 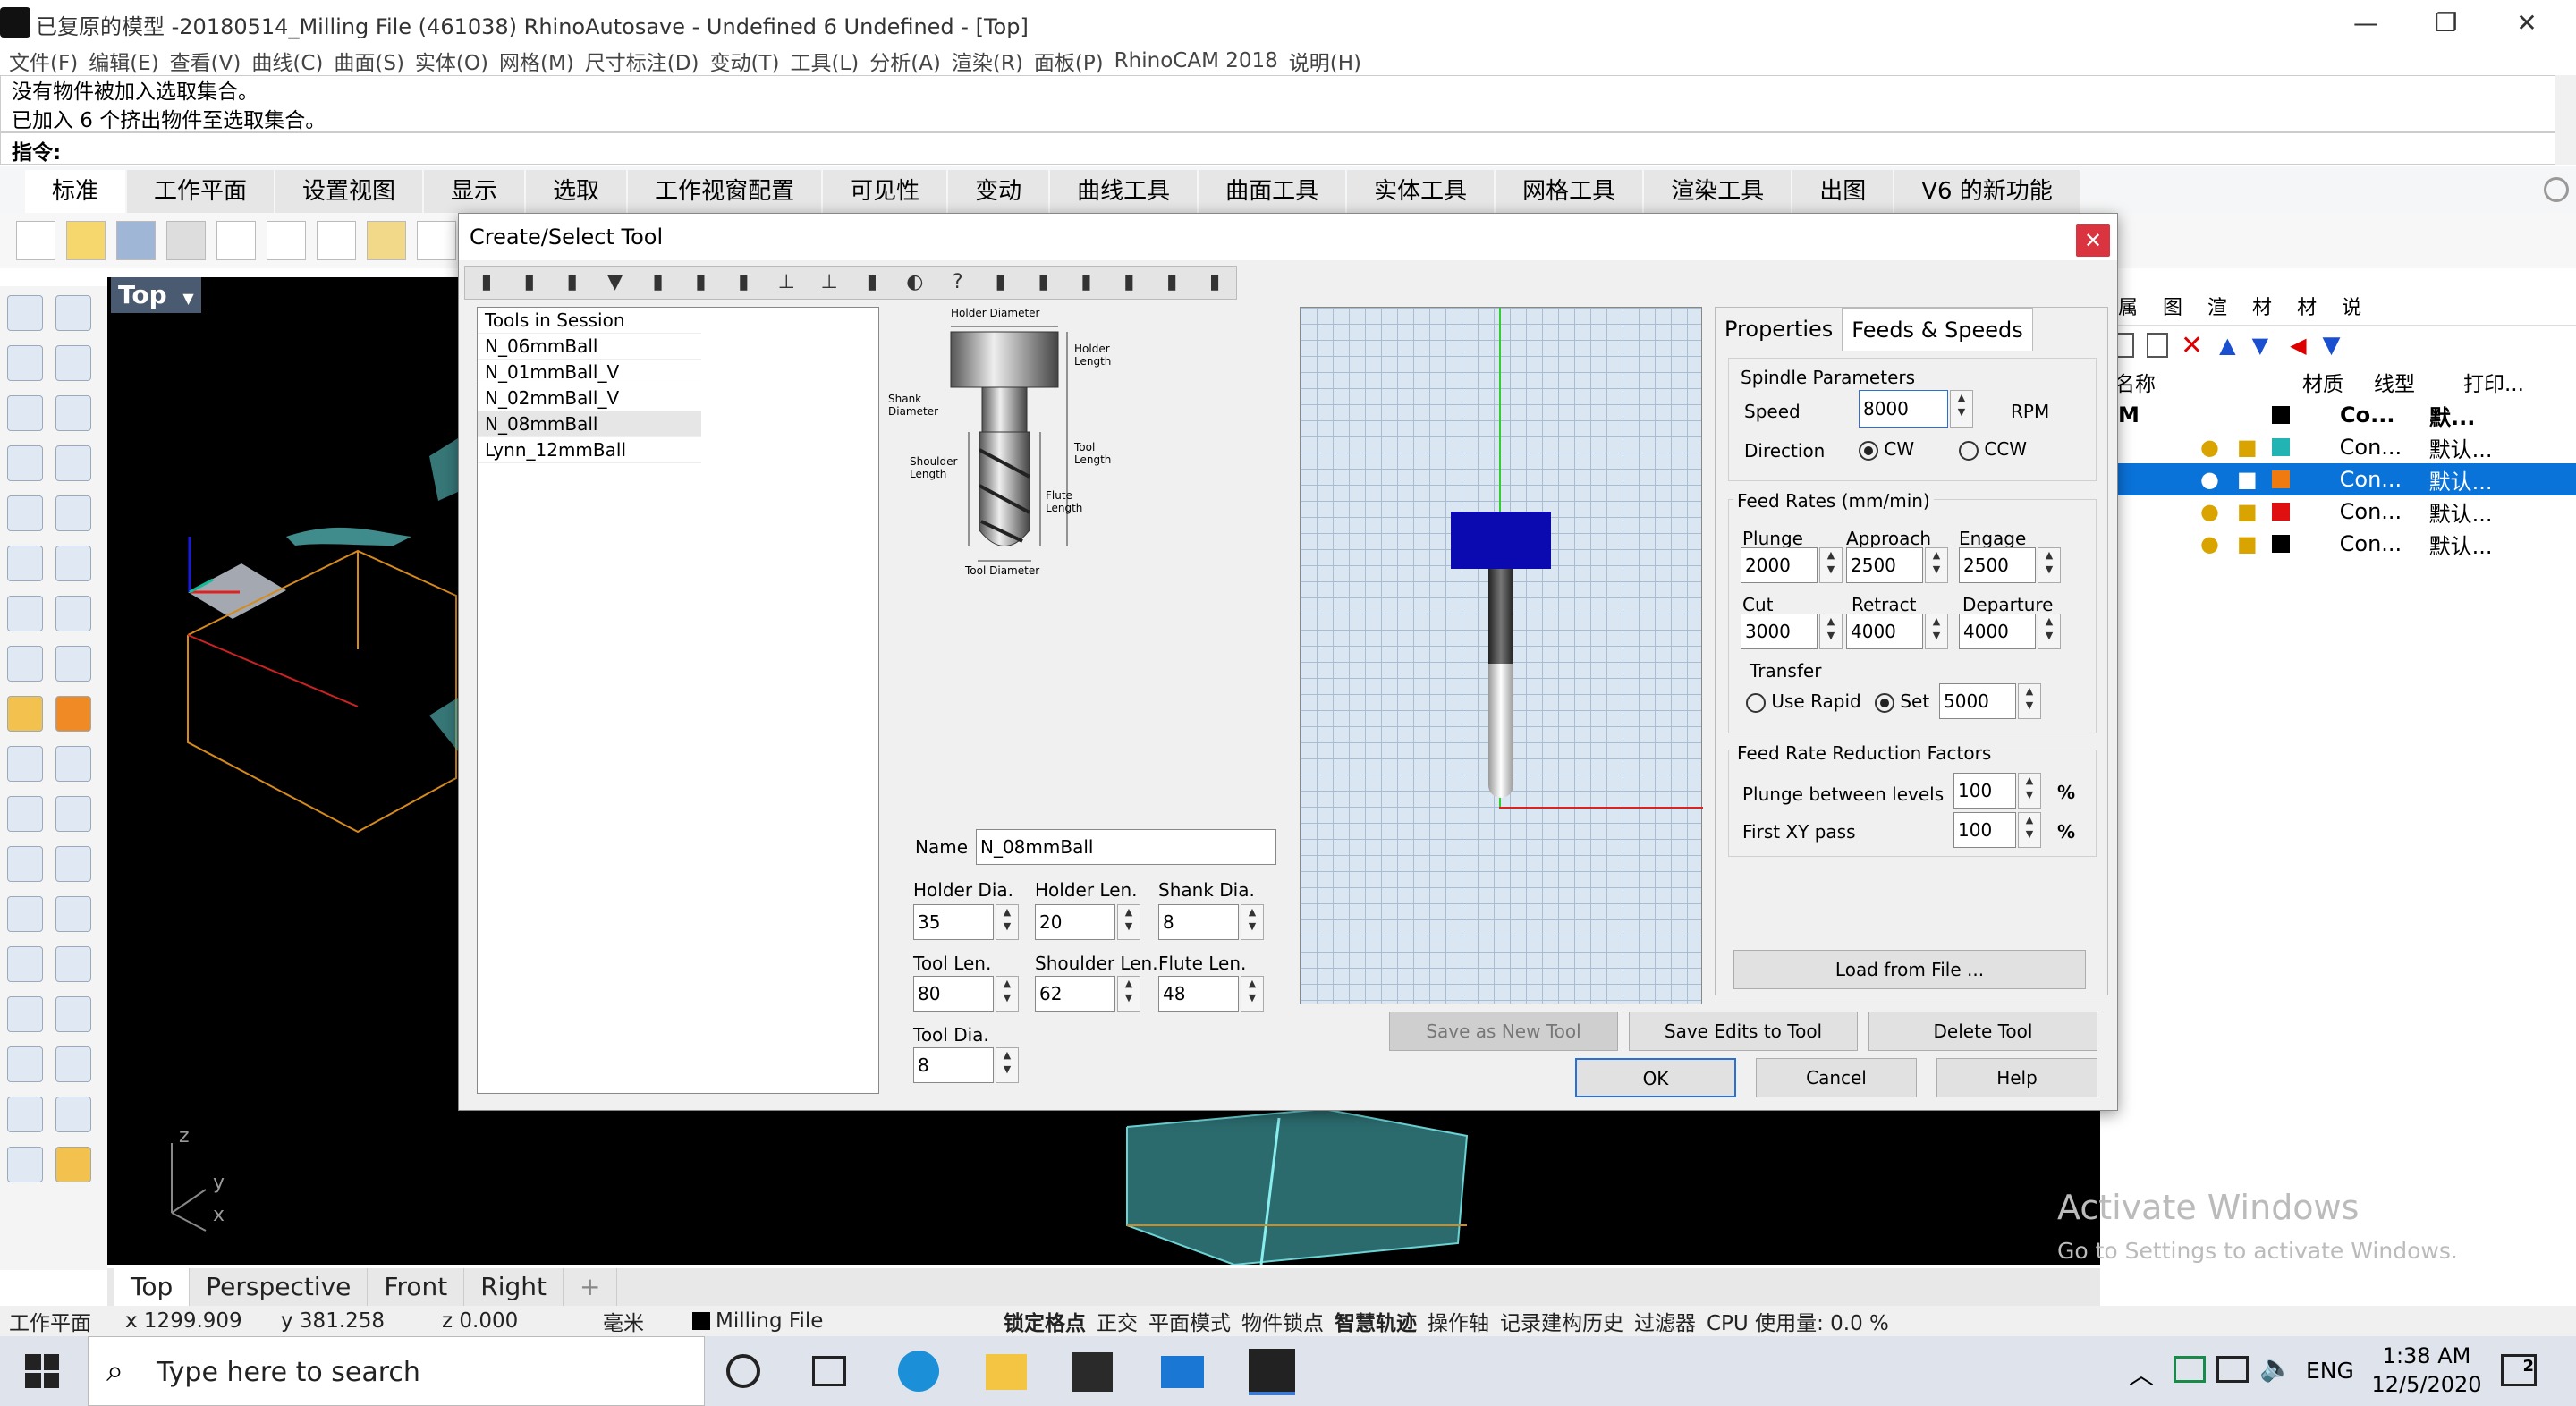 What do you see at coordinates (1718, 192) in the screenshot?
I see `tab-render-tools: 渲染工具` at bounding box center [1718, 192].